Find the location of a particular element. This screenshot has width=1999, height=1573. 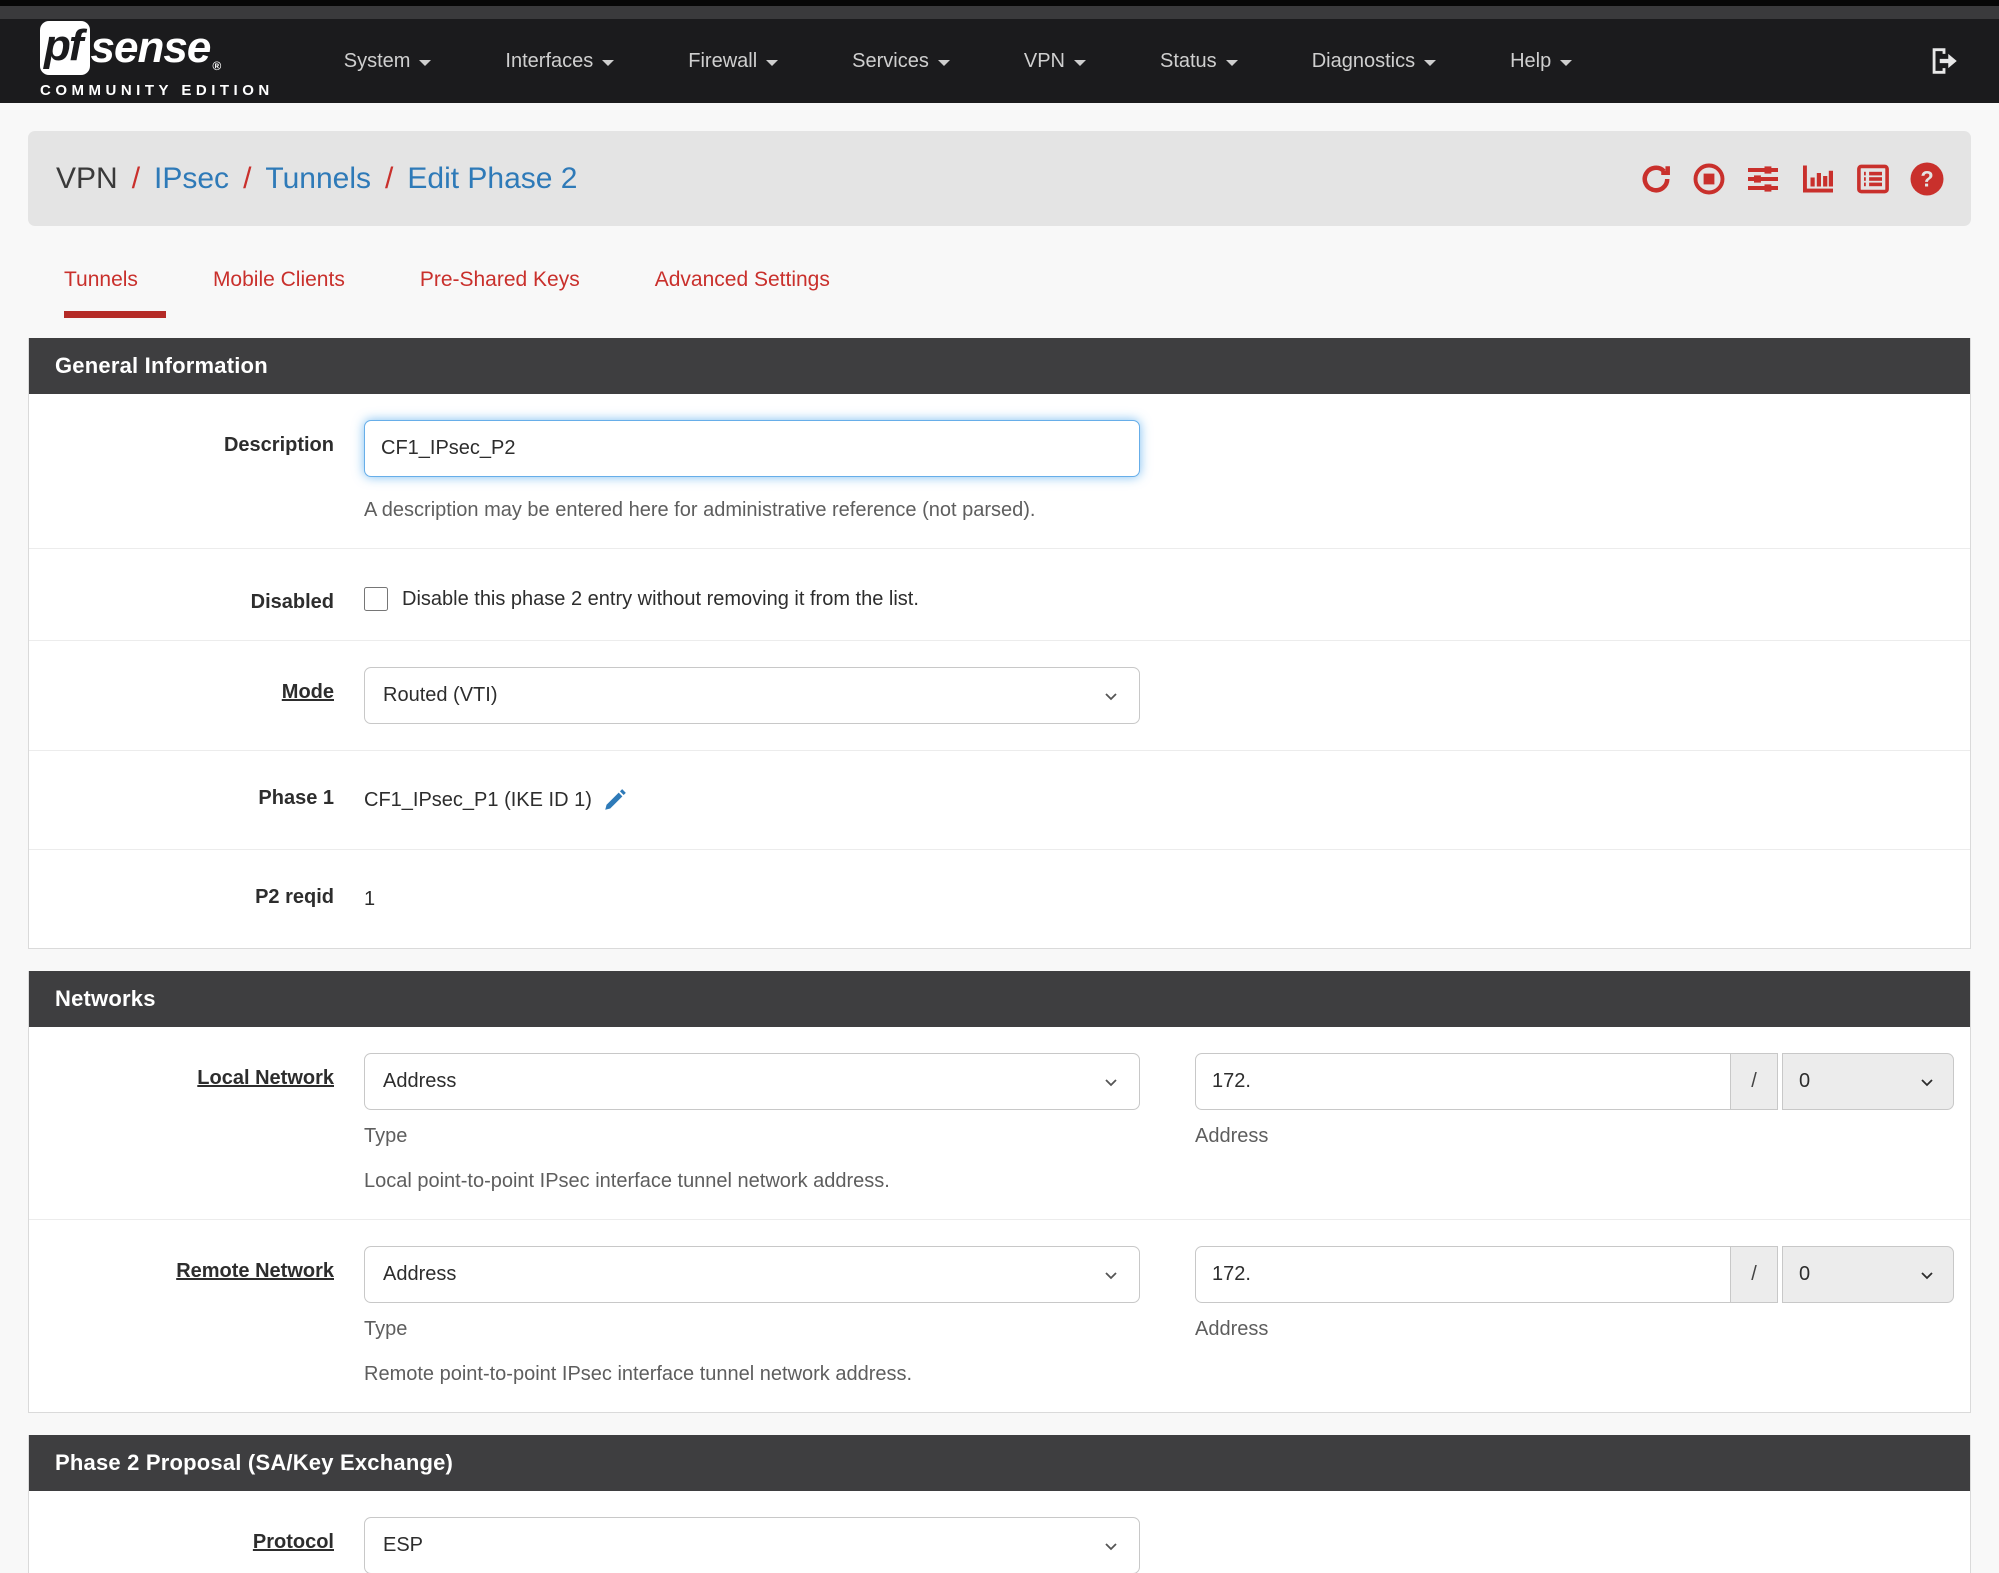

remote-network-type-select: Address is located at coordinates (752, 1274).